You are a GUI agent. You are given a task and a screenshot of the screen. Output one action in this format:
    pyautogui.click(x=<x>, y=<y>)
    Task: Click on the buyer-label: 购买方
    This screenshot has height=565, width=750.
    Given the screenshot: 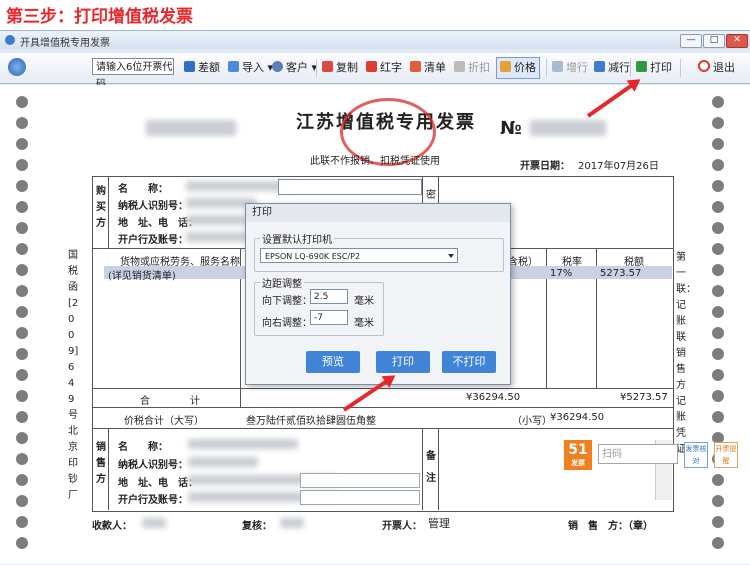 What is the action you would take?
    pyautogui.click(x=101, y=207)
    